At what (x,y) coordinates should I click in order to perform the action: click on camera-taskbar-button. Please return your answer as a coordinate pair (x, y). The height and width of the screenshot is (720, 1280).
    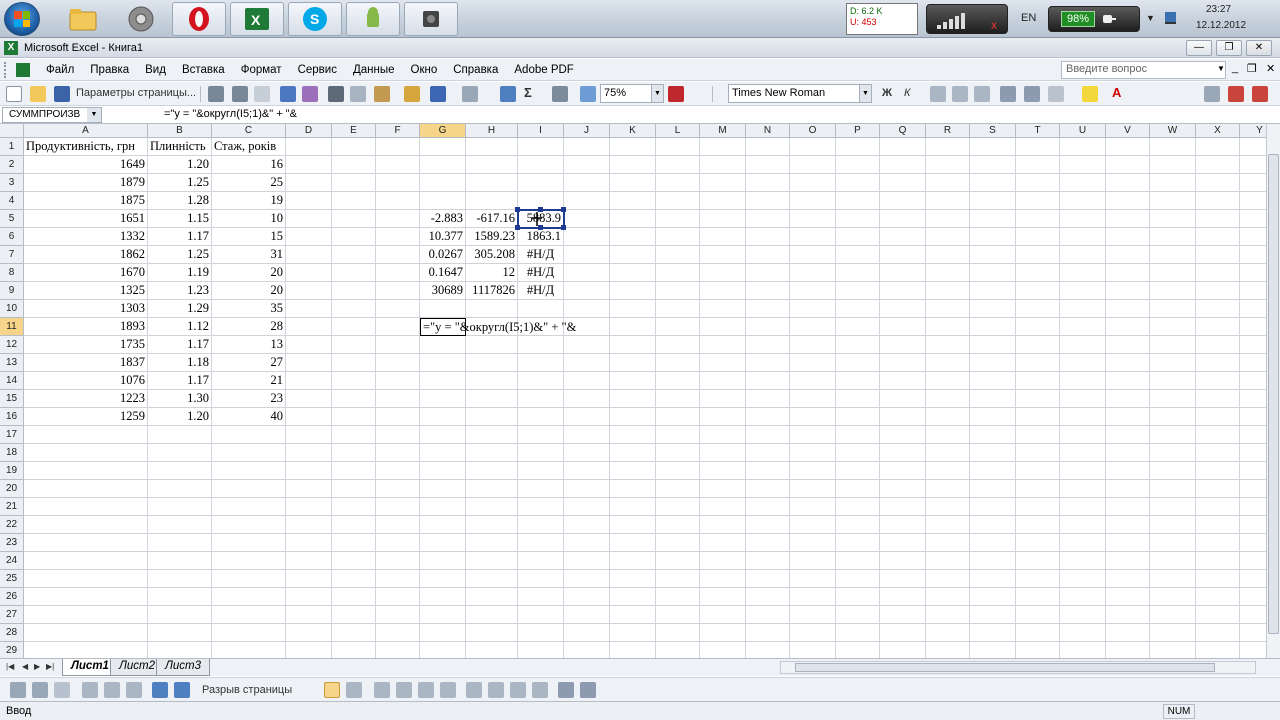
    Looking at the image, I should click on (431, 19).